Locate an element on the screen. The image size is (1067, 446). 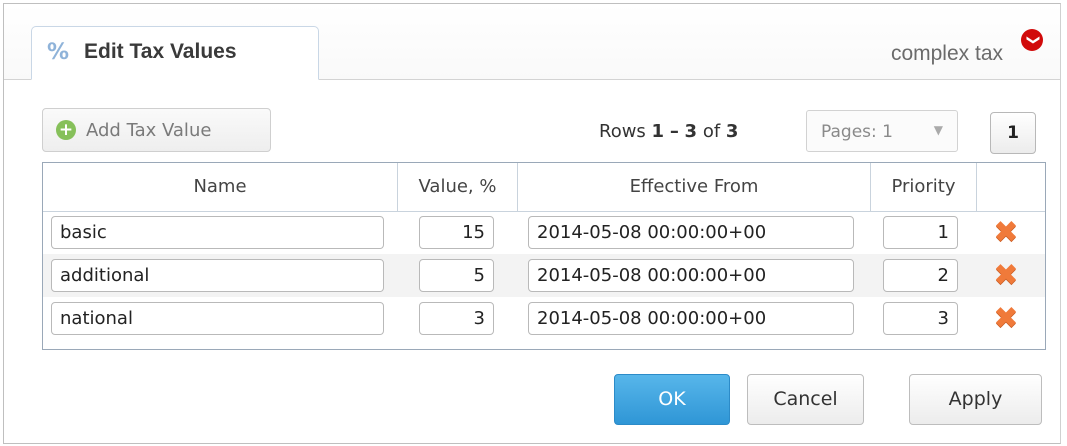
plus-icon: + is located at coordinates (66, 130).